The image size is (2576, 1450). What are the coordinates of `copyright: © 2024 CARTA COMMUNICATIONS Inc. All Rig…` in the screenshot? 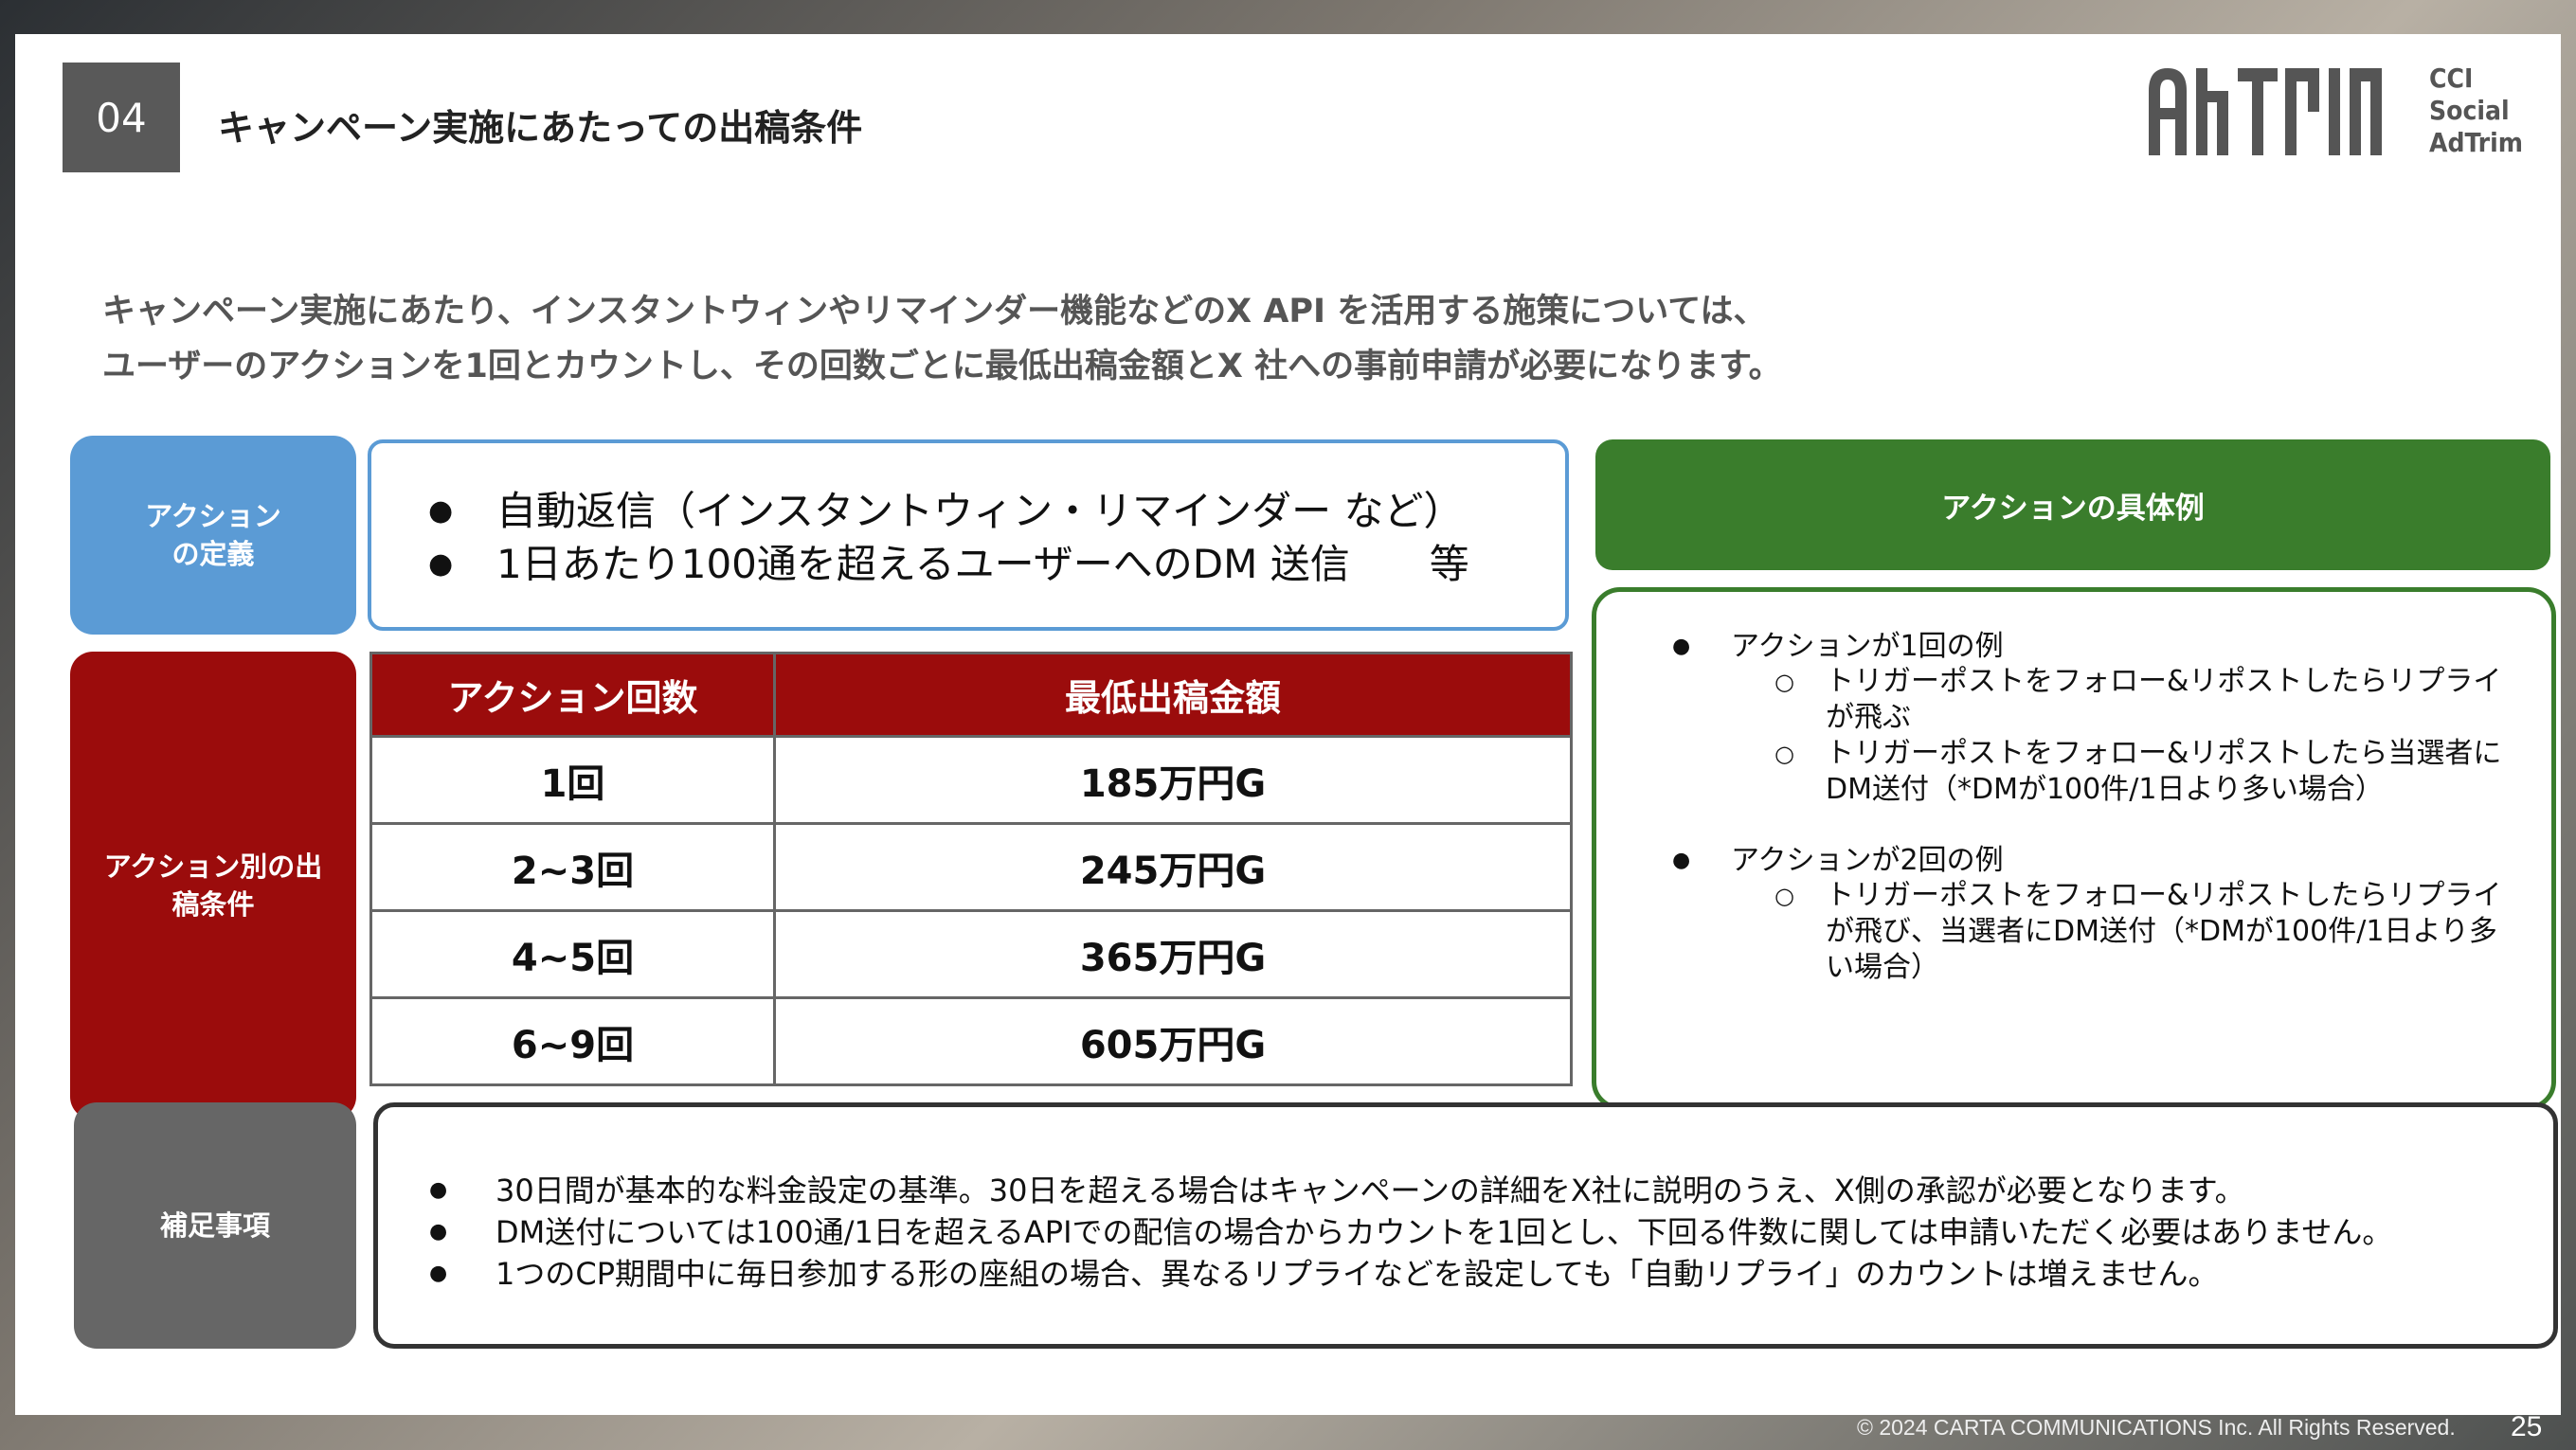 It's located at (2156, 1427).